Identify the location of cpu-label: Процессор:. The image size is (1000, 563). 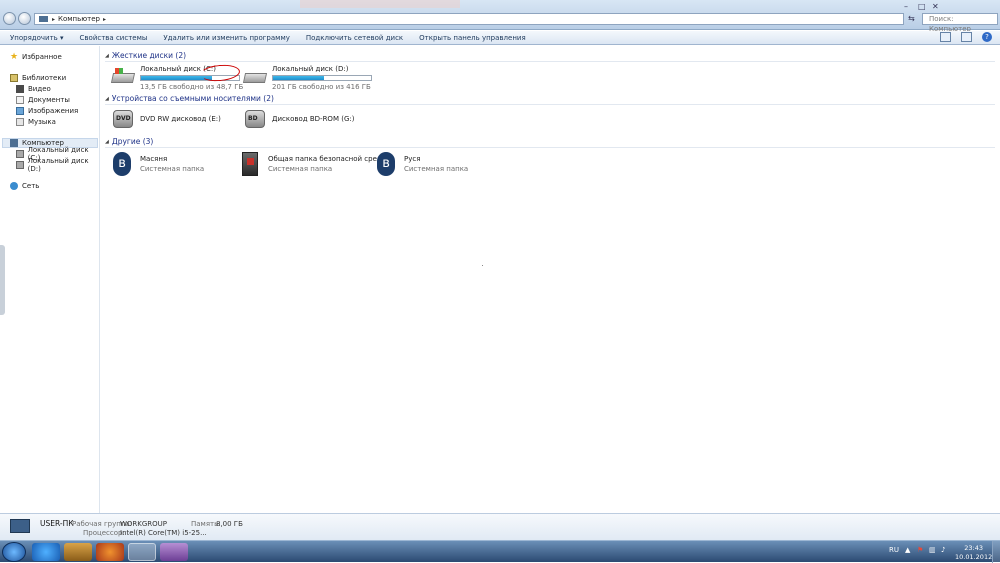
(104, 533).